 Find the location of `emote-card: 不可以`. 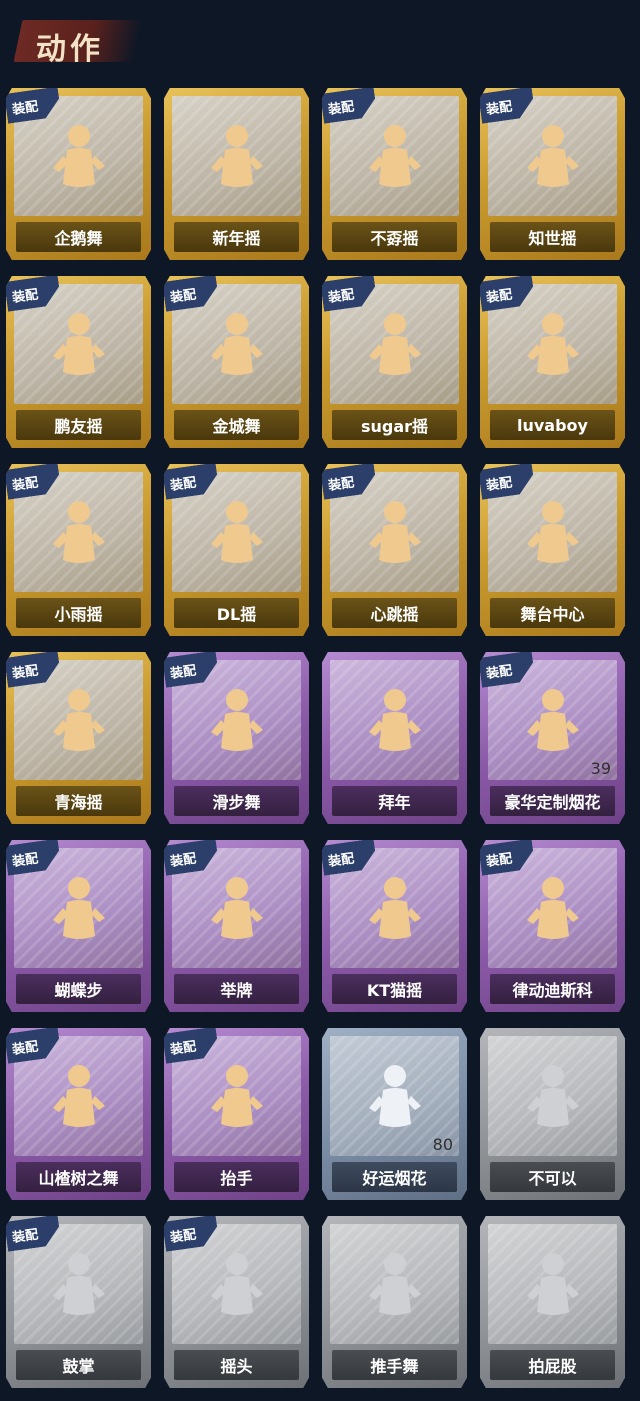

emote-card: 不可以 is located at coordinates (552, 1114).